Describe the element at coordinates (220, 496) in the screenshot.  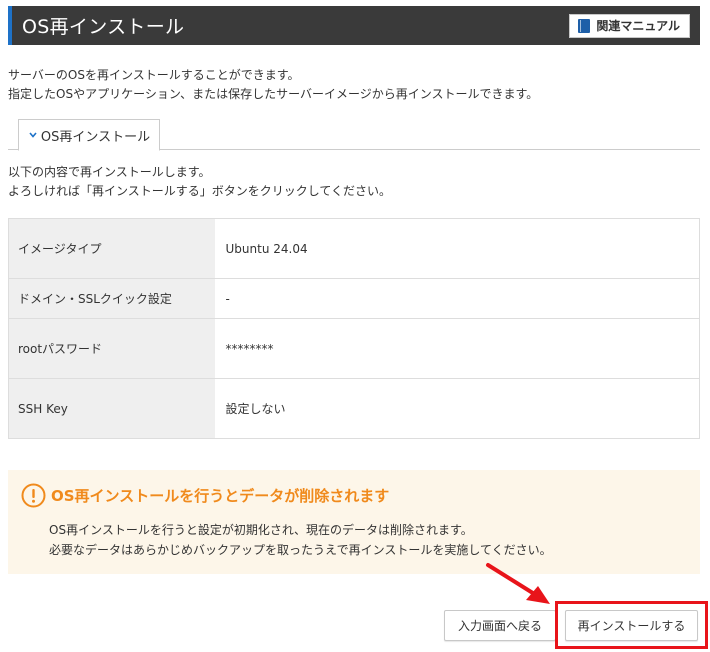
I see `warning-title-text: OS再インストールを行うとデータが削除されます` at that location.